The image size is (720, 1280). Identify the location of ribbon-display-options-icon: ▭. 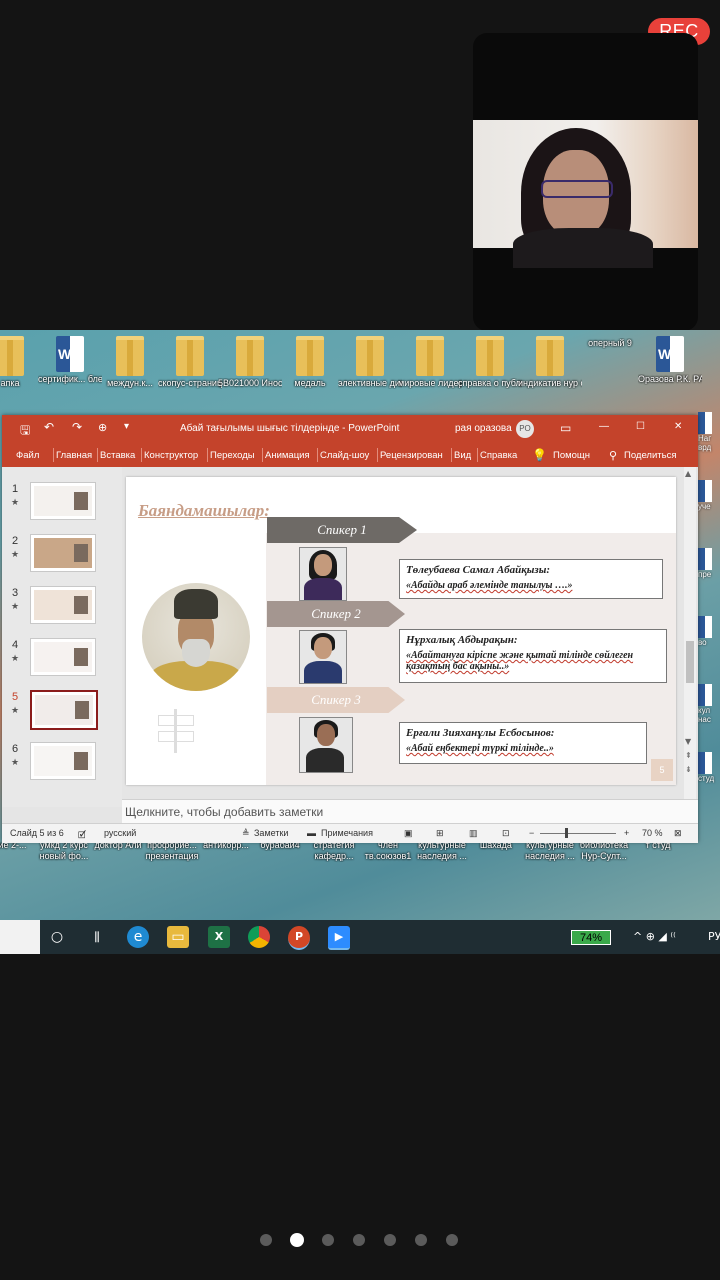
(565, 428).